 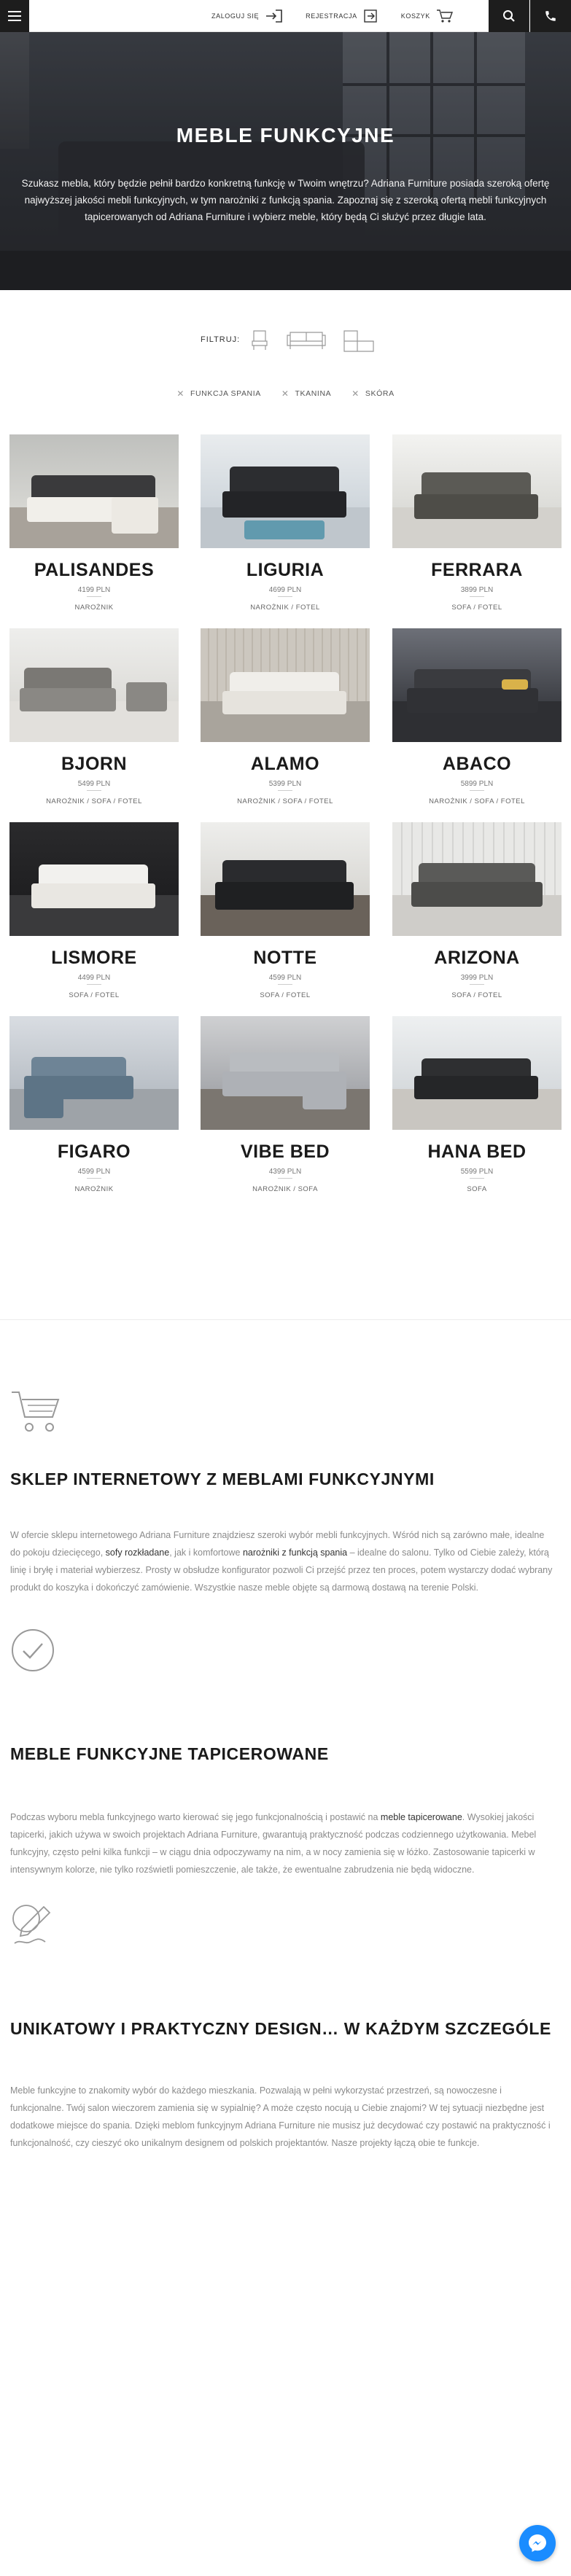 I want to click on register-link: REJESTRACJA, so click(x=342, y=16).